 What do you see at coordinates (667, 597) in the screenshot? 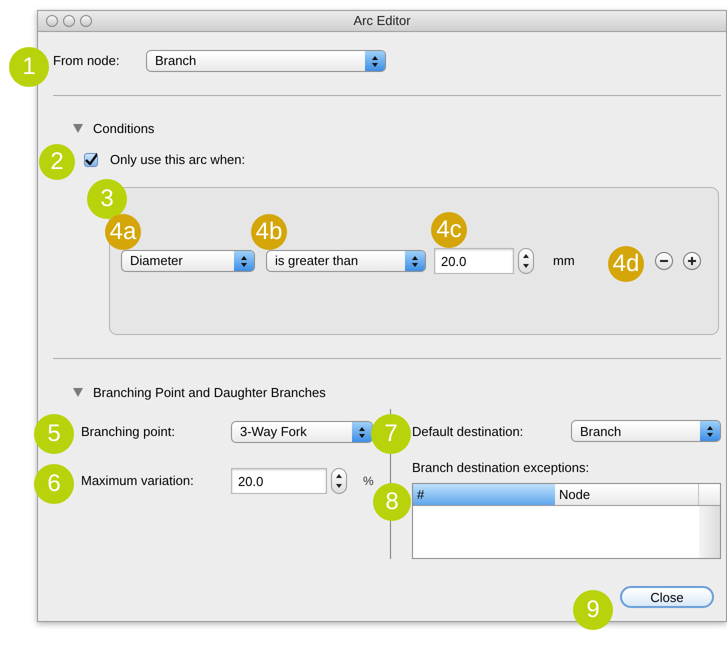
I see `close-button: Close` at bounding box center [667, 597].